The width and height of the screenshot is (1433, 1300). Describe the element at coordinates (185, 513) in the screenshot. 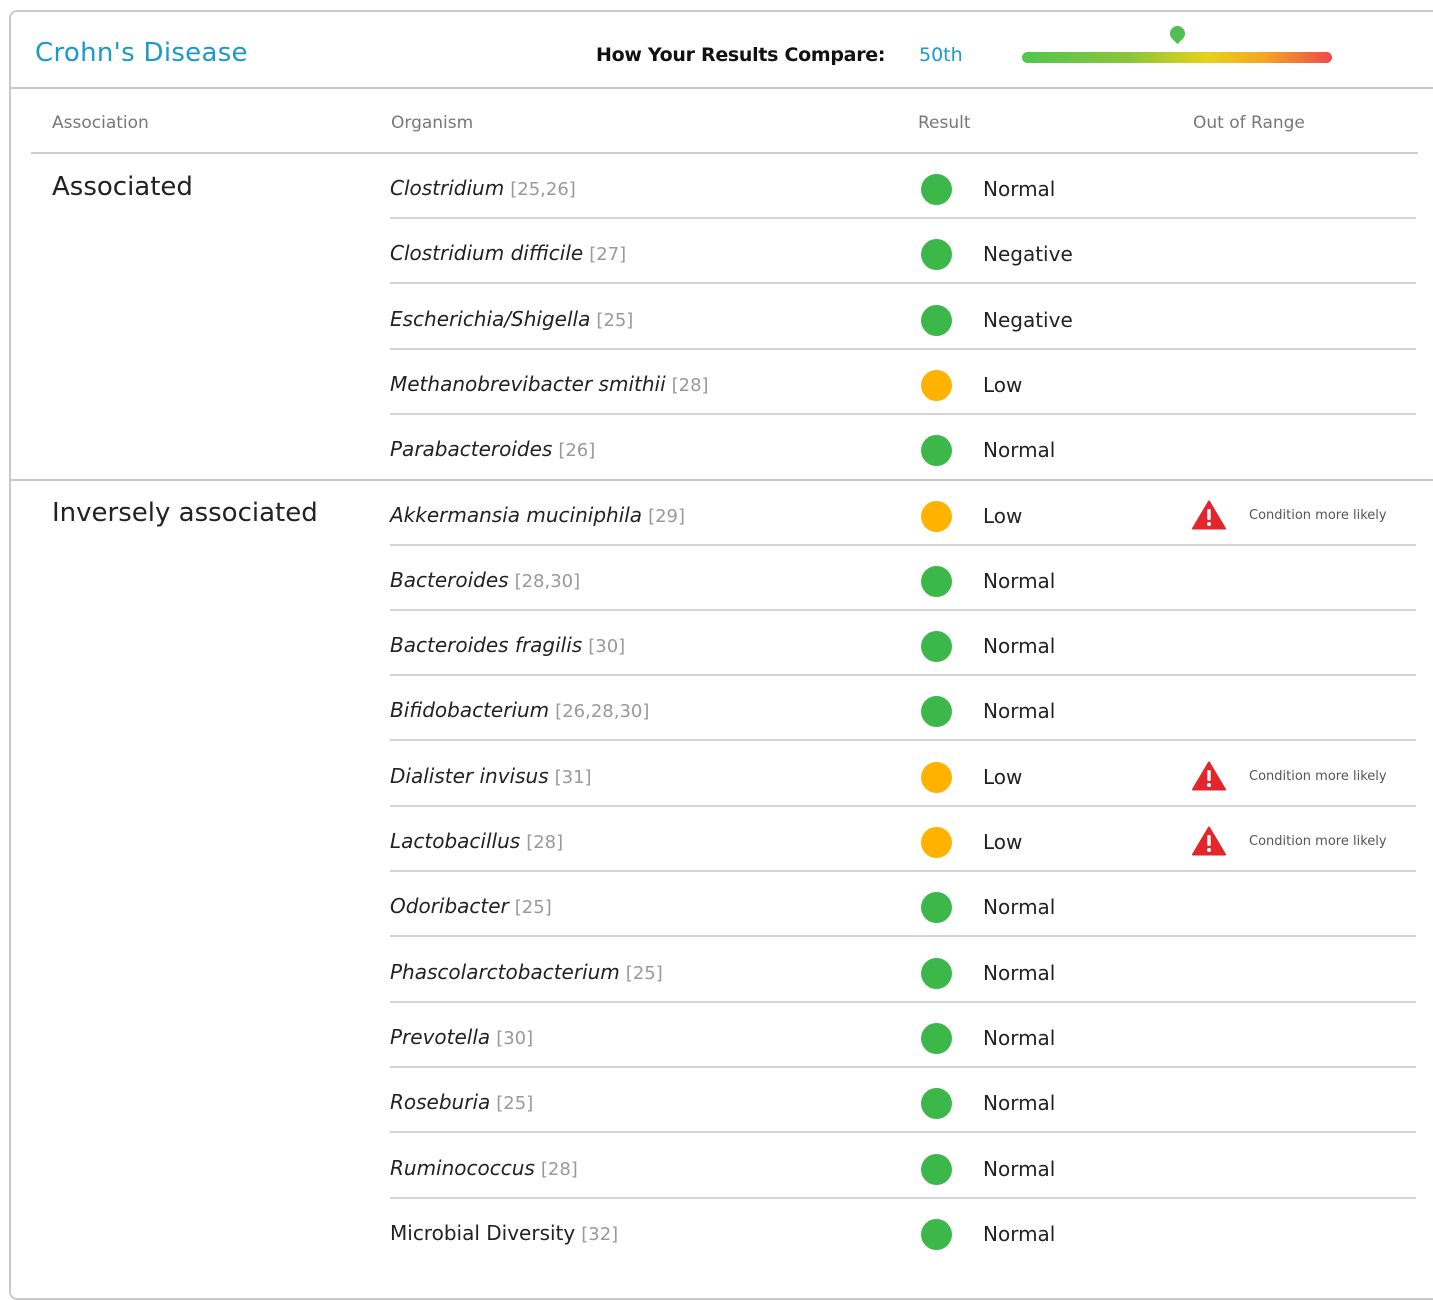

I see `association-group-label: Inversely associated` at that location.